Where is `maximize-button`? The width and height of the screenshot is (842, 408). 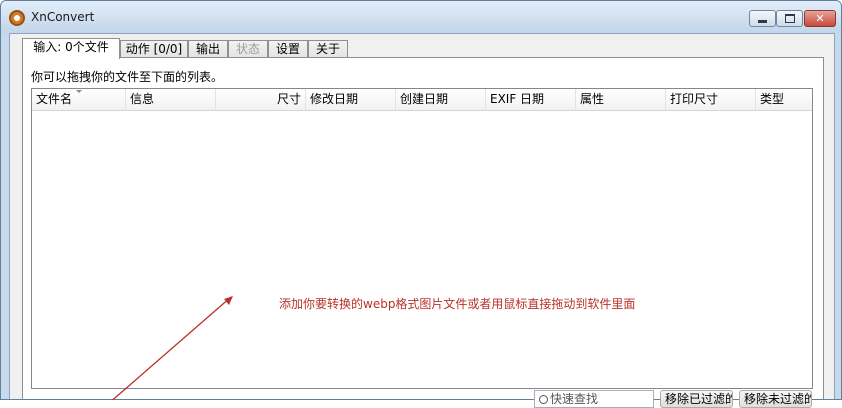
maximize-button is located at coordinates (789, 18).